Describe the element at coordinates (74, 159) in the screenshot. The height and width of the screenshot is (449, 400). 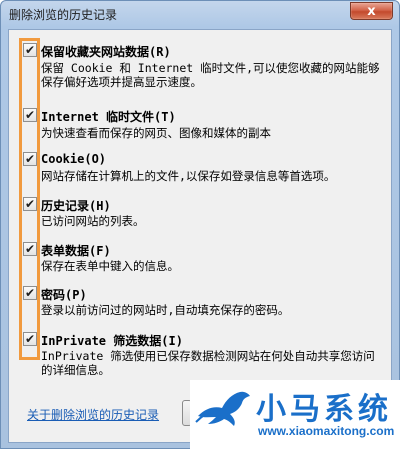
I see `option-title: Cookie(O)` at that location.